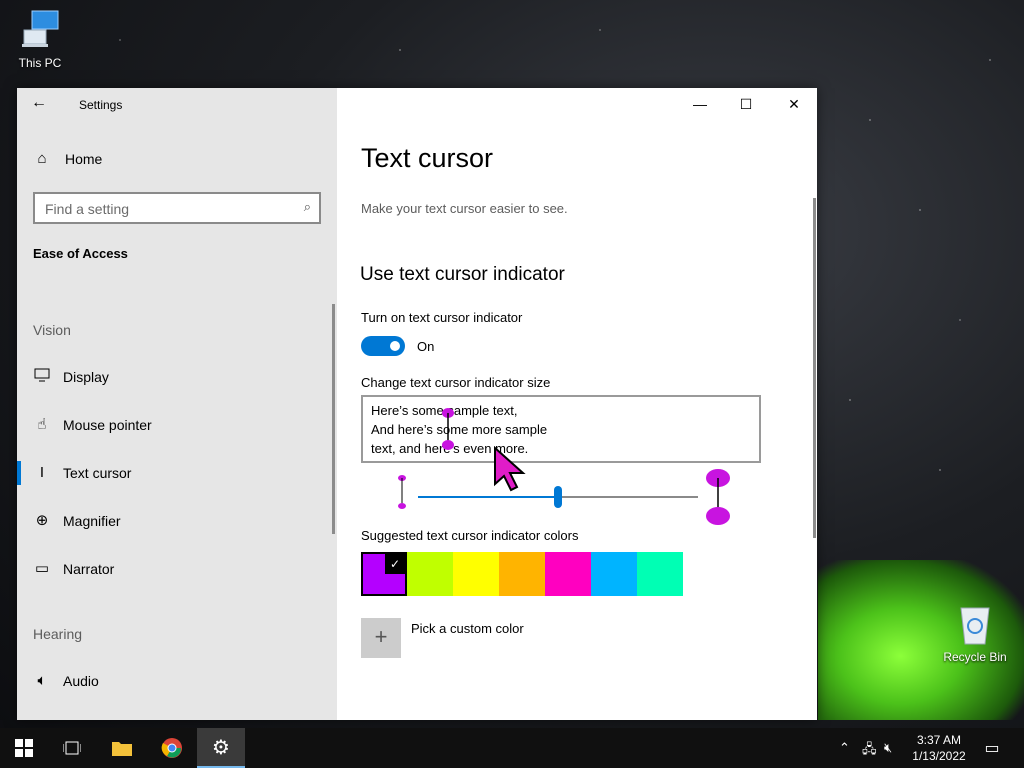 This screenshot has width=1024, height=768. I want to click on small-indicator-icon, so click(402, 492).